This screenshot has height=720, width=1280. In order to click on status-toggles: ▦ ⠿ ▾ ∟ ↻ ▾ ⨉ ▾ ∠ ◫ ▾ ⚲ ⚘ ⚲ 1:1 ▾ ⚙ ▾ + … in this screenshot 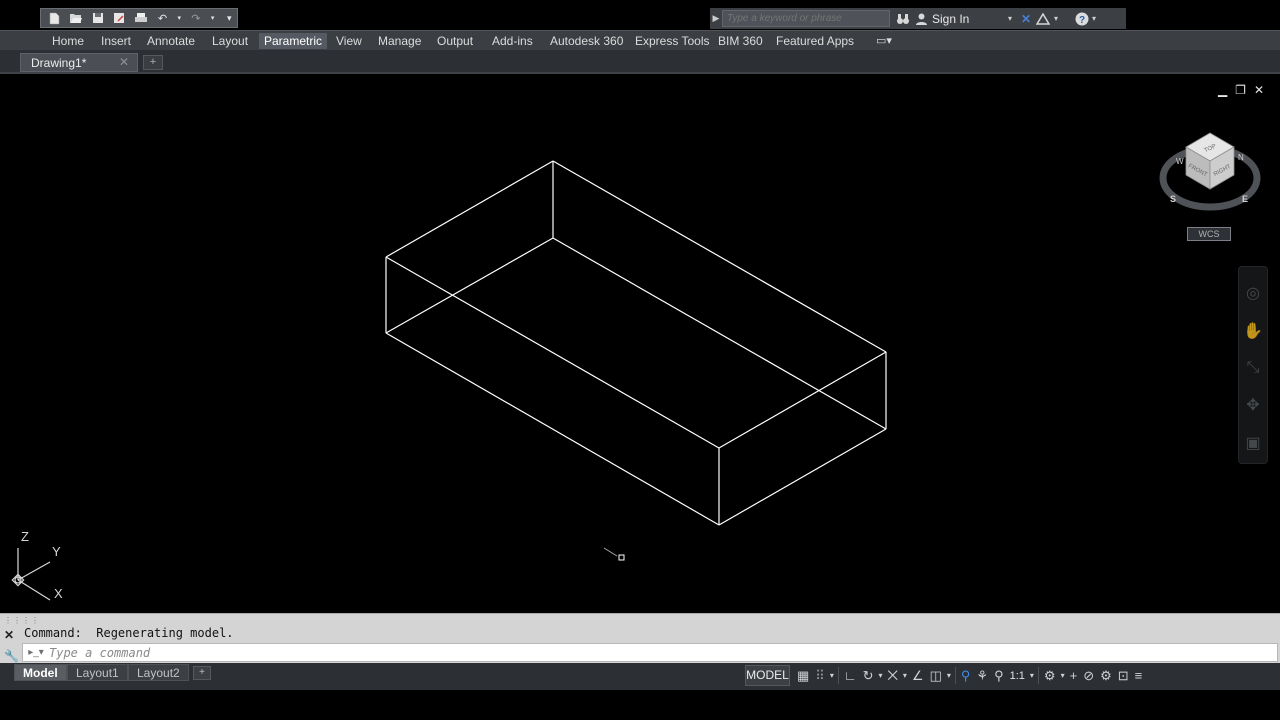, I will do `click(969, 675)`.